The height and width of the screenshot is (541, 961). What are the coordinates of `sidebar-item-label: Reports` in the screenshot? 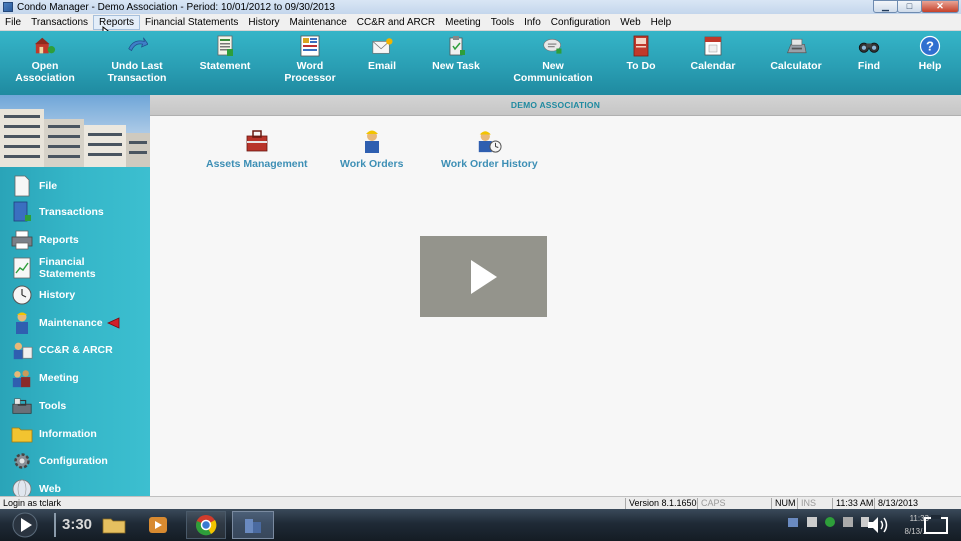 It's located at (59, 240).